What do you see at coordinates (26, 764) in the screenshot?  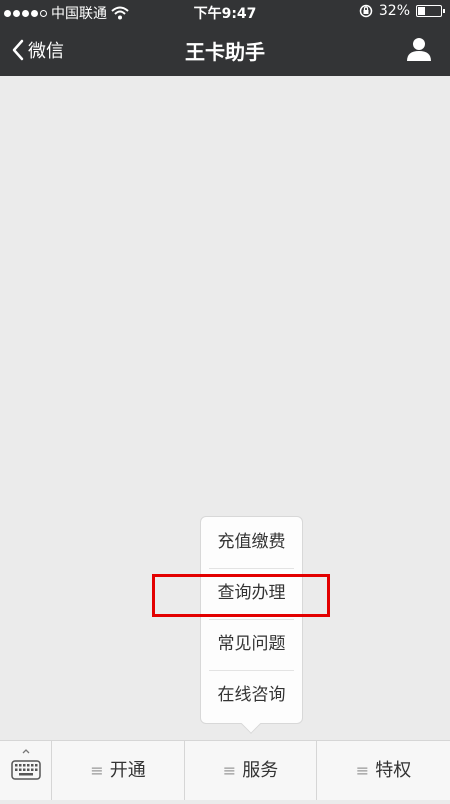 I see `keyboard-icon` at bounding box center [26, 764].